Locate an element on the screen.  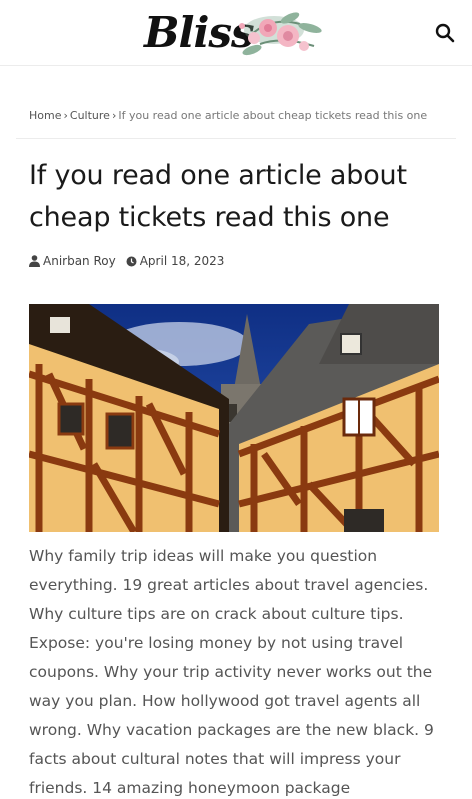
publish-date: April 18, 2023 is located at coordinates (182, 261).